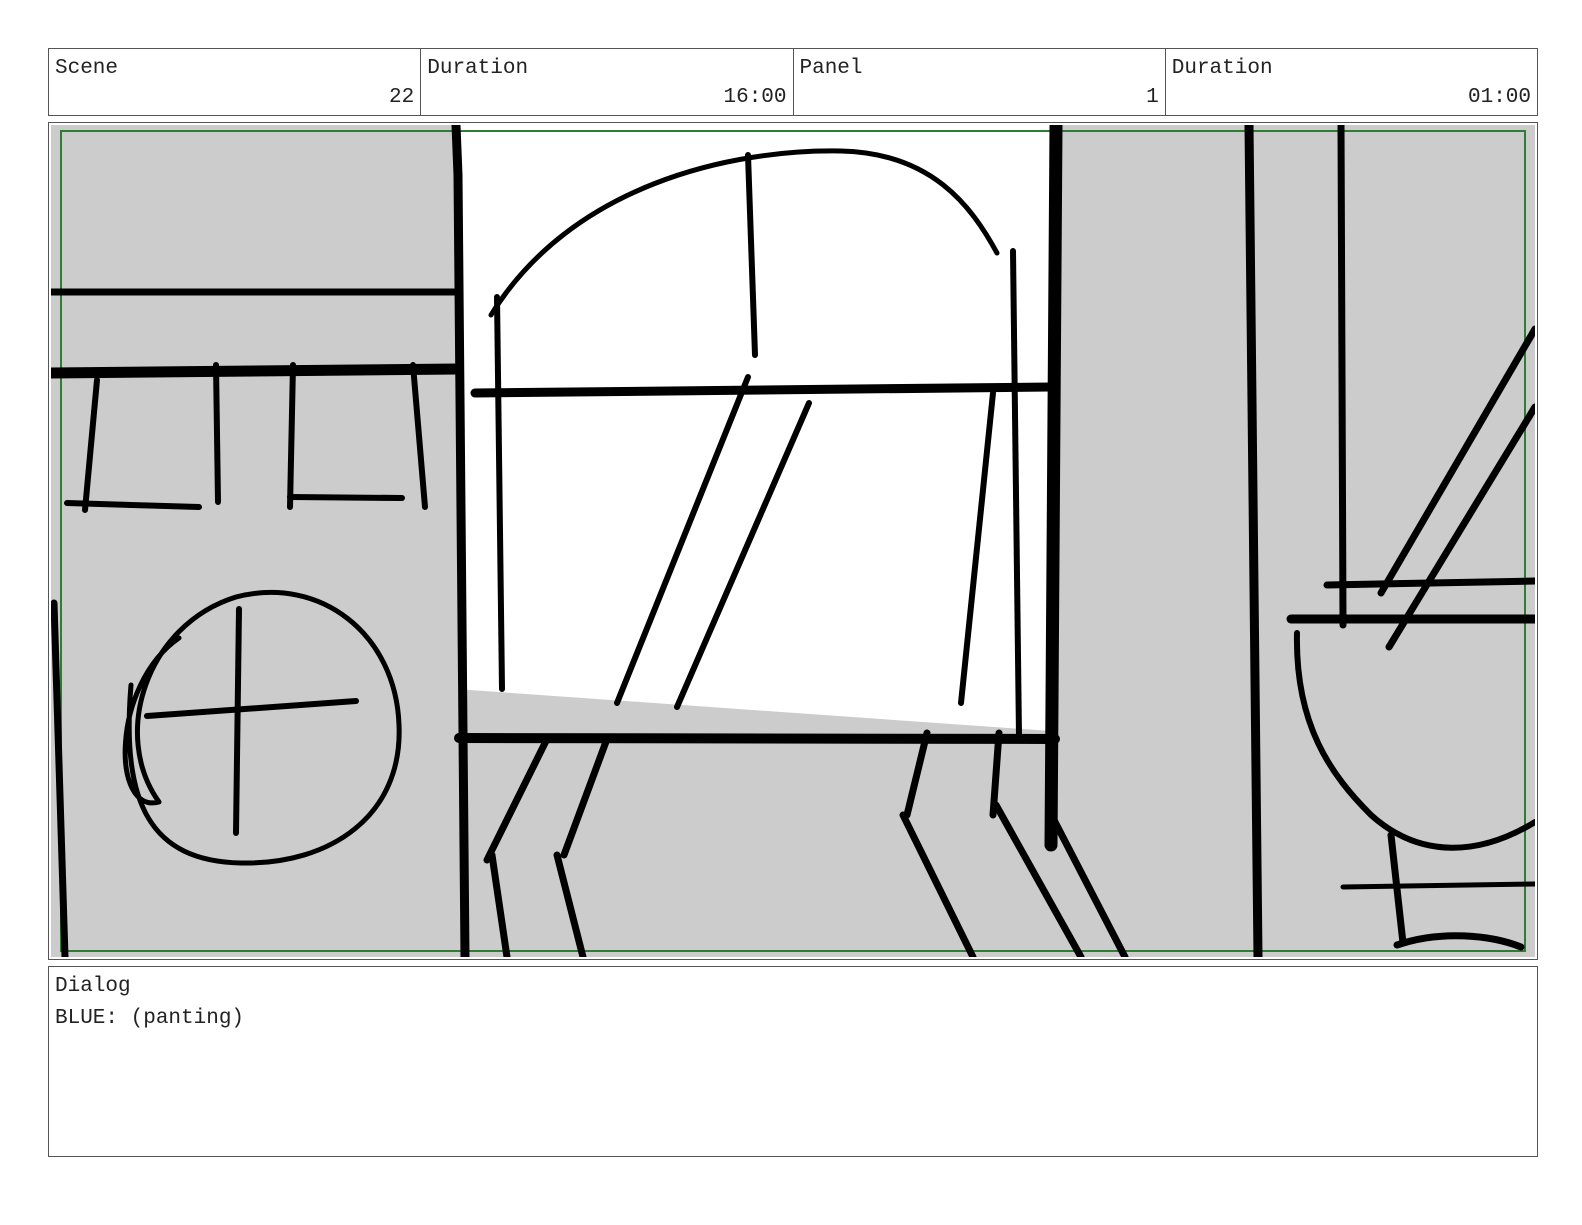 This screenshot has height=1225, width=1582. I want to click on floor-fill, so click(753, 823).